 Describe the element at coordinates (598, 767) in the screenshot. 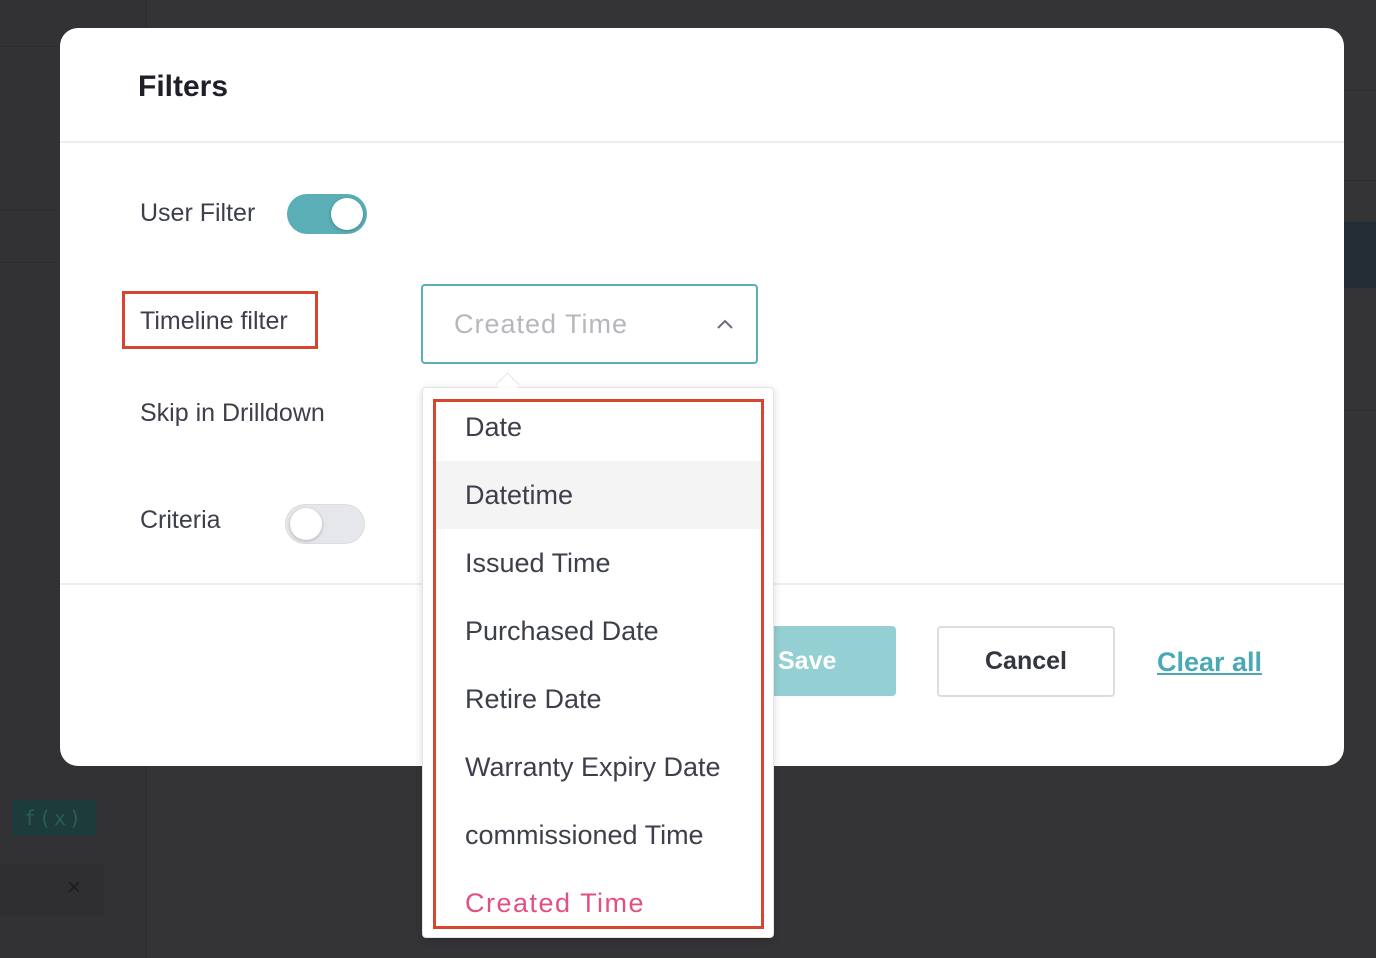

I see `option-warranty-expiry-date: Warranty Expiry Date` at that location.